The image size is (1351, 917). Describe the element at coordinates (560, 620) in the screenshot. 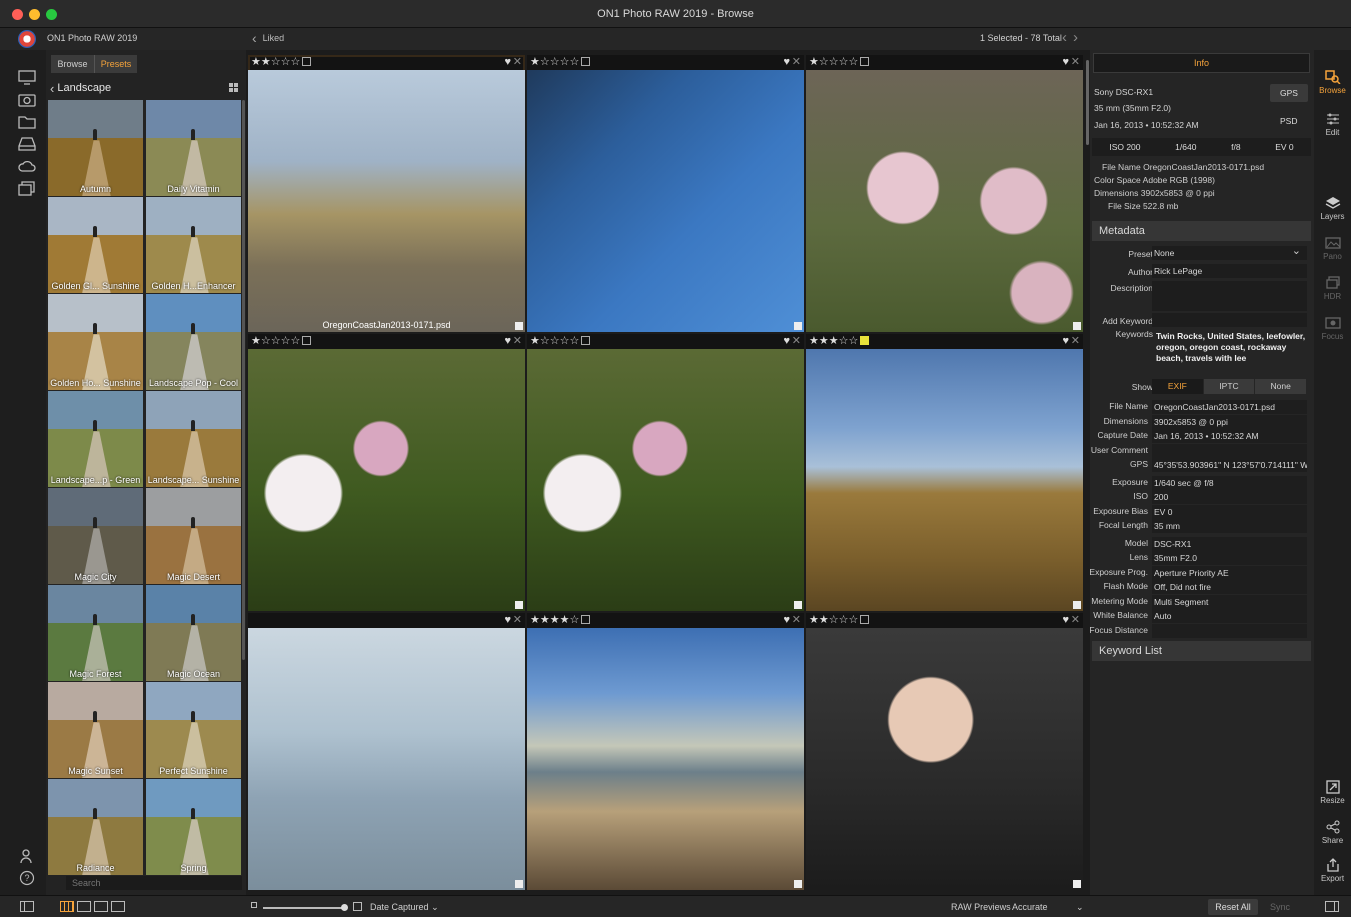

I see `star-rating: ★★★★☆` at that location.